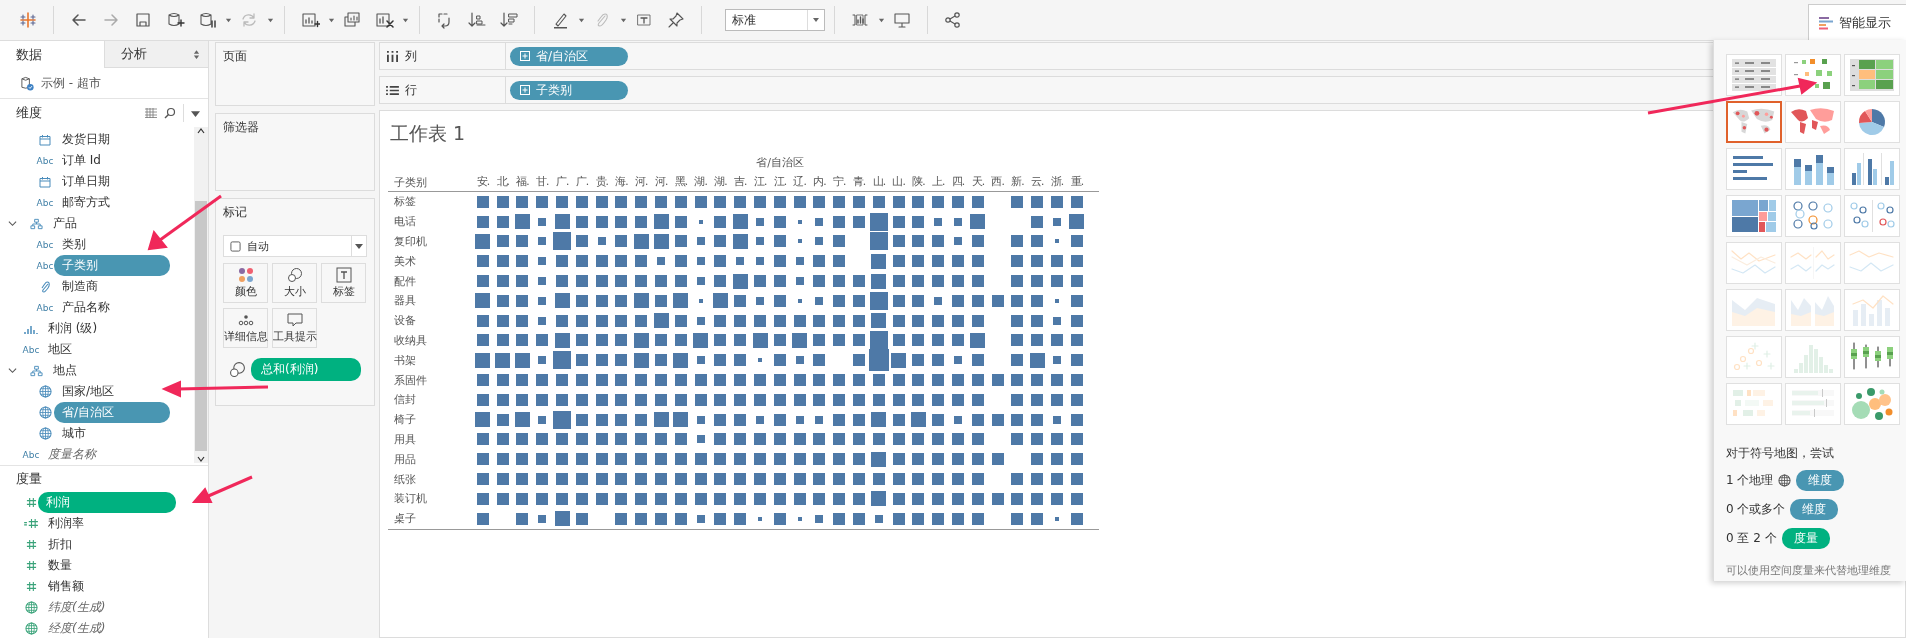 The width and height of the screenshot is (1906, 638). Describe the element at coordinates (170, 113) in the screenshot. I see `search-icon` at that location.